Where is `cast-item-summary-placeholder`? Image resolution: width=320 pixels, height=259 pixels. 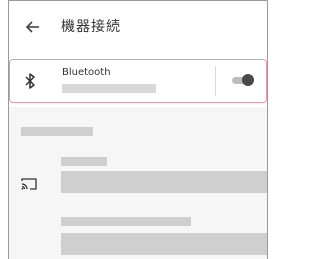 cast-item-summary-placeholder is located at coordinates (164, 182).